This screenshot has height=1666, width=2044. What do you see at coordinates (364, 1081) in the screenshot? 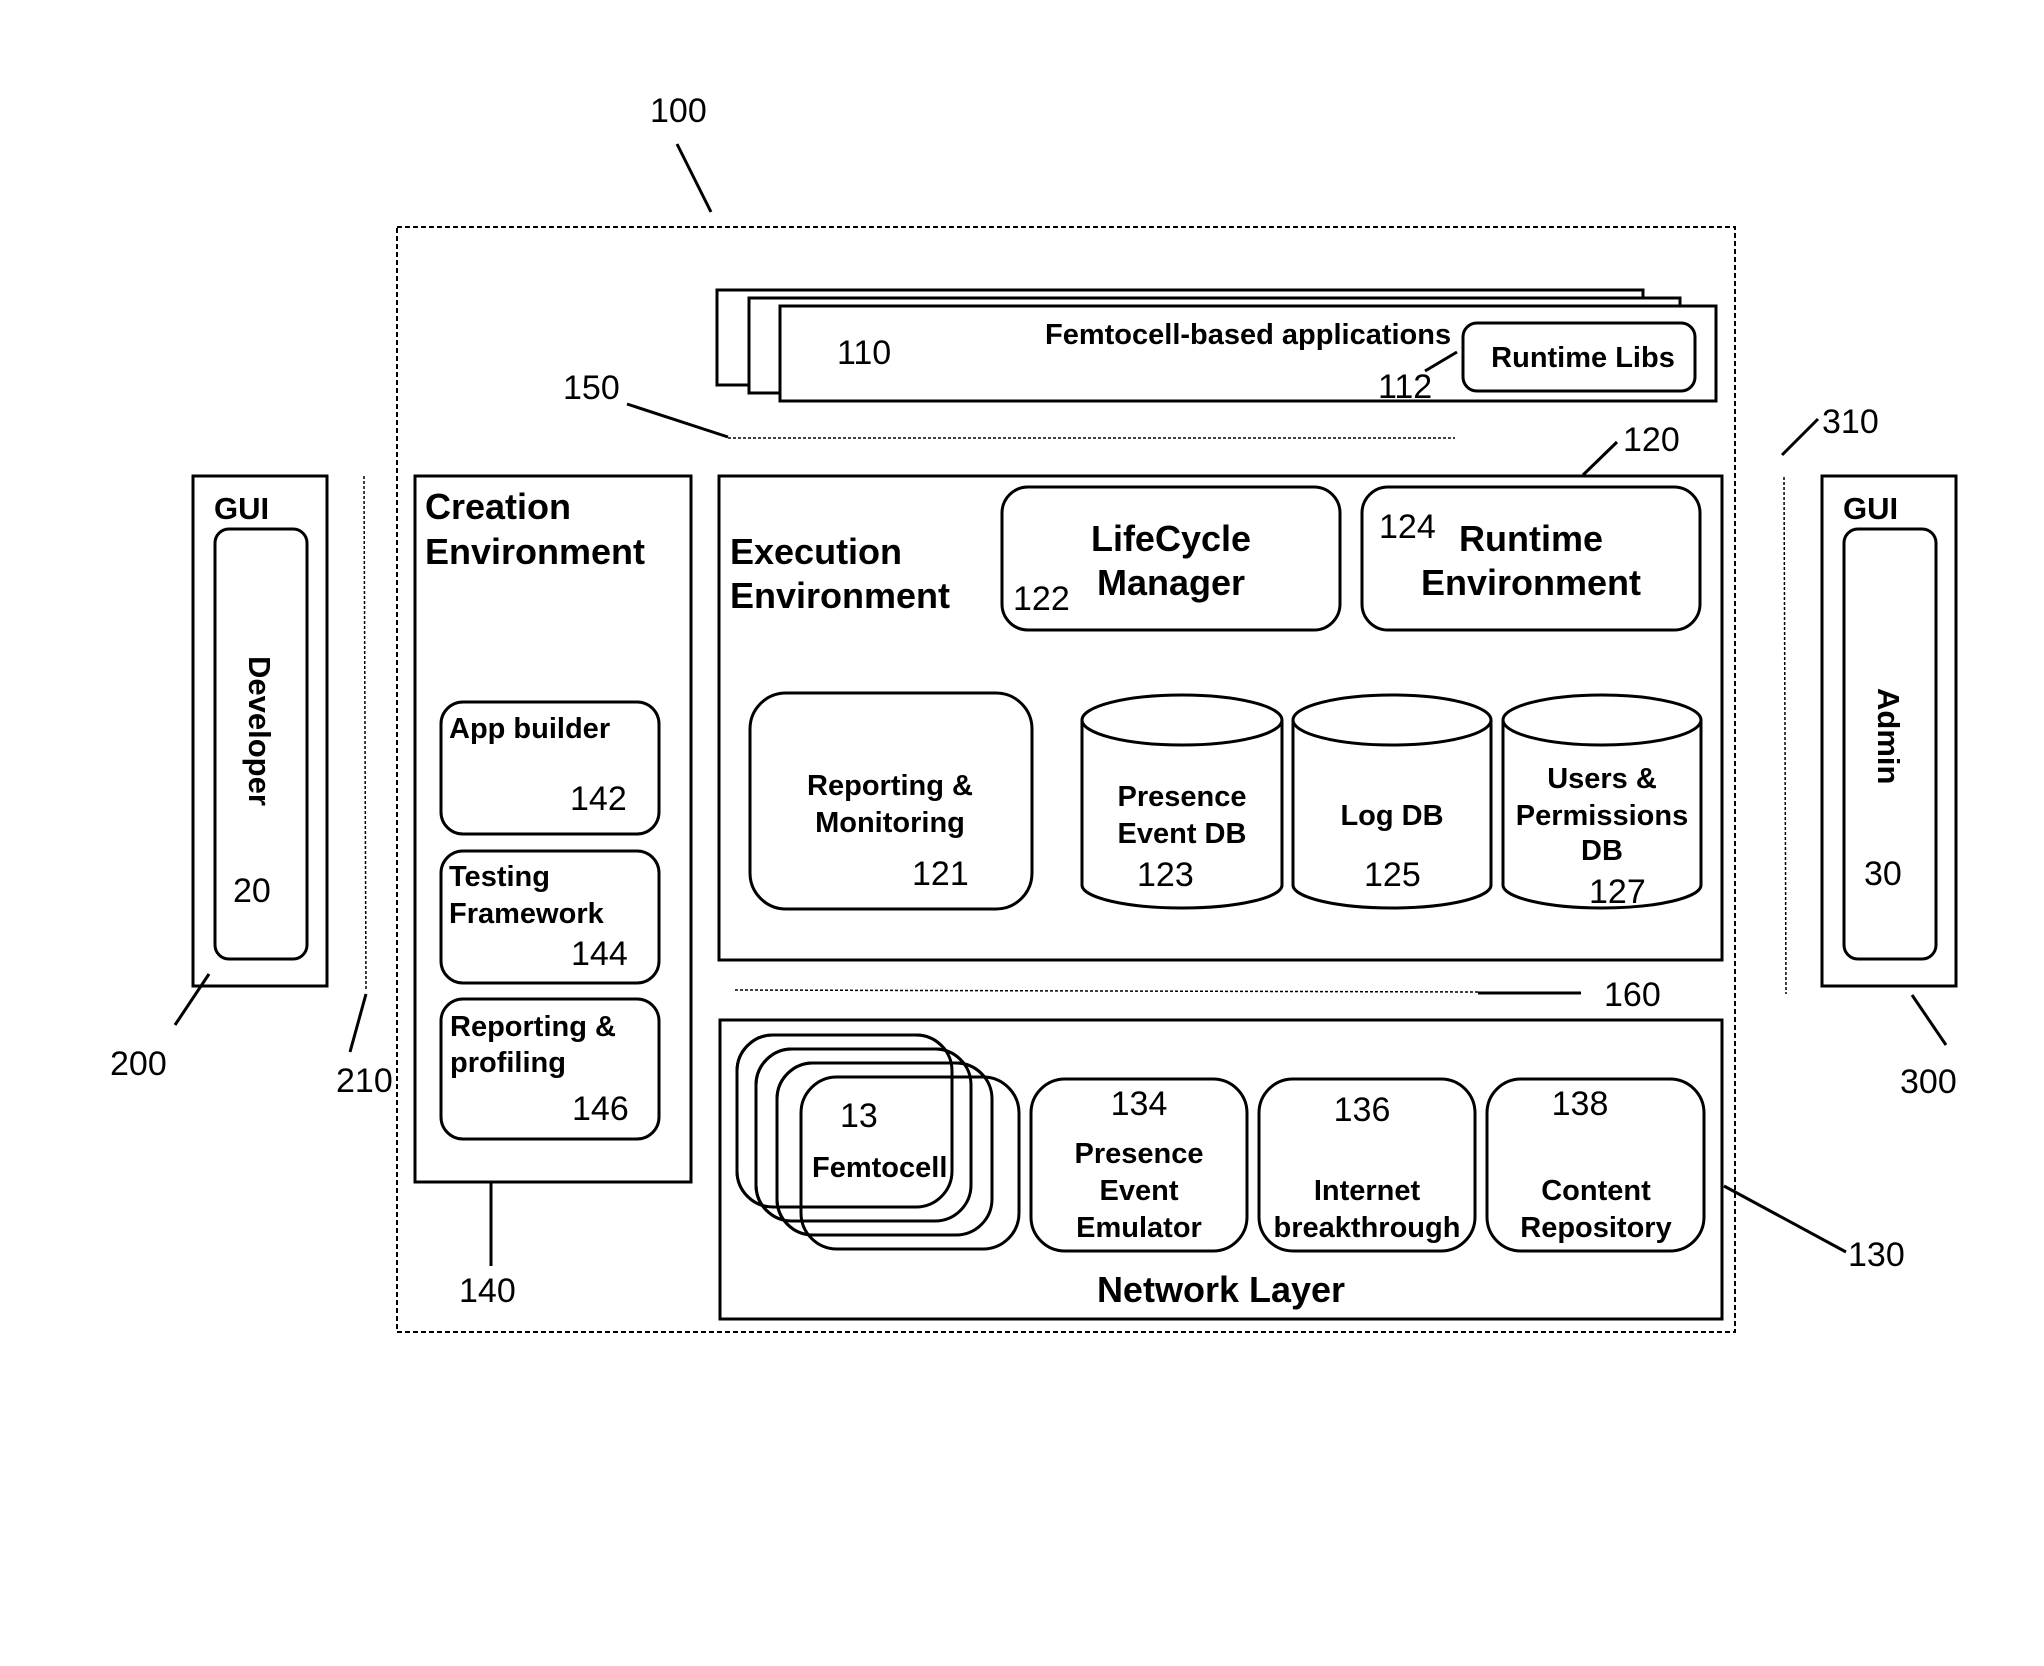
I see `ref-210-label: 210` at bounding box center [364, 1081].